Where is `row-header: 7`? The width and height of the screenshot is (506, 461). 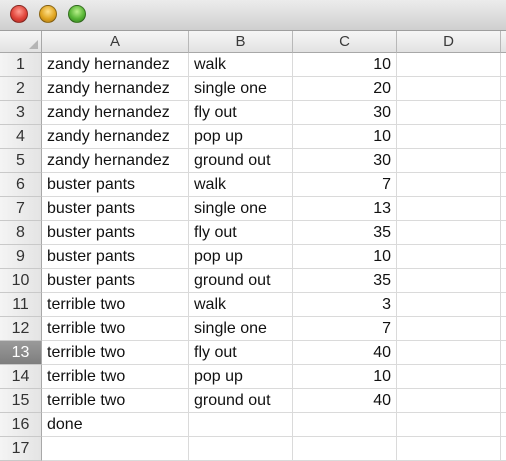
row-header: 7 is located at coordinates (21, 209).